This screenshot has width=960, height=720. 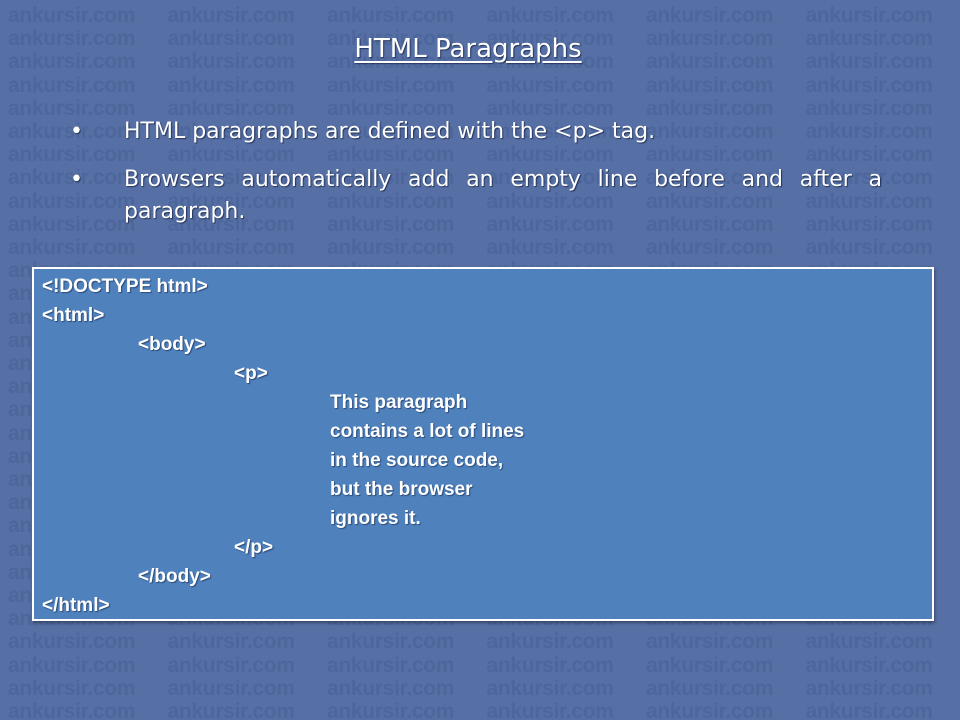 What do you see at coordinates (399, 402) in the screenshot?
I see `code-line: This paragraph` at bounding box center [399, 402].